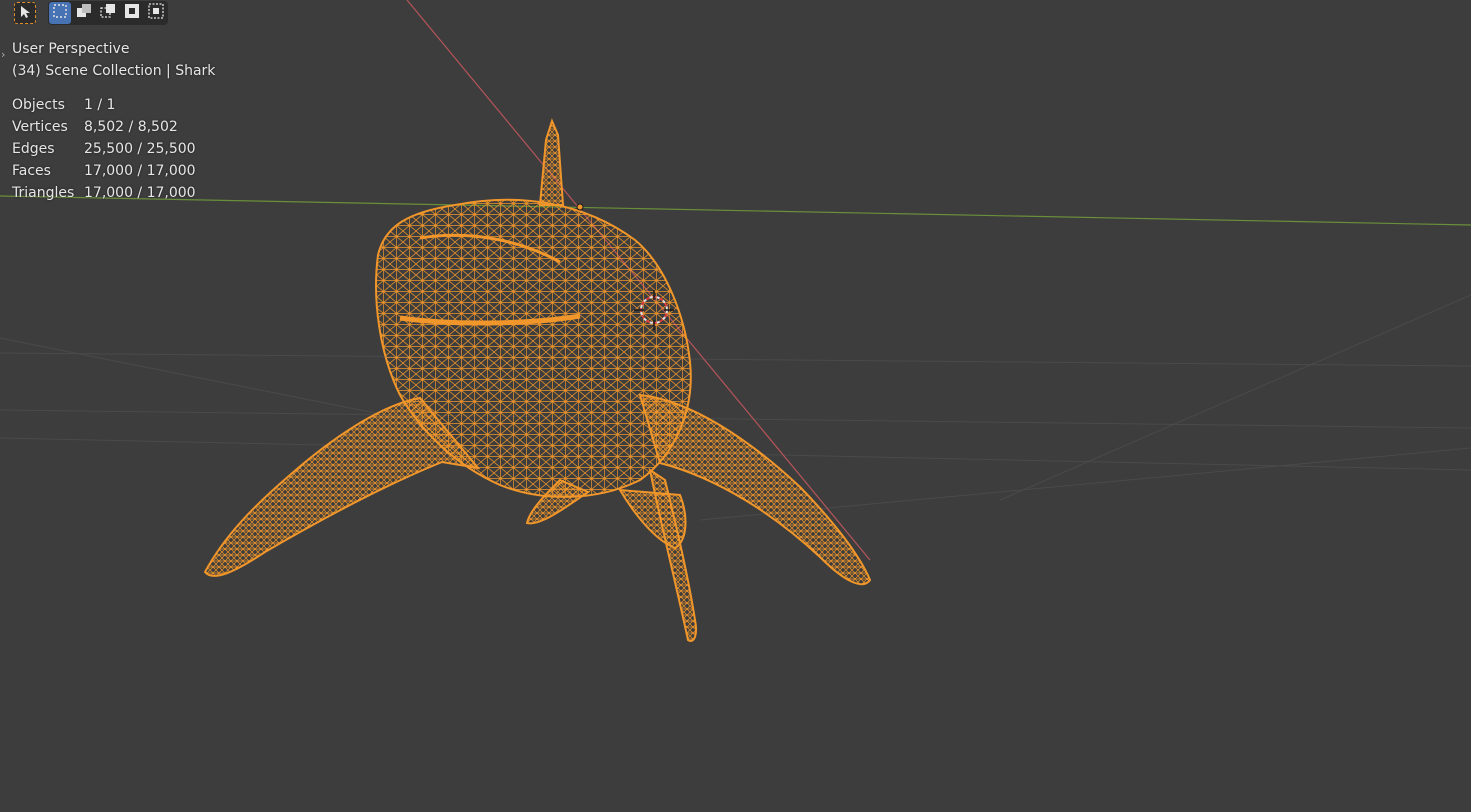 Image resolution: width=1471 pixels, height=812 pixels. What do you see at coordinates (3, 54) in the screenshot?
I see `sidebar-toggle-arrow: ›` at bounding box center [3, 54].